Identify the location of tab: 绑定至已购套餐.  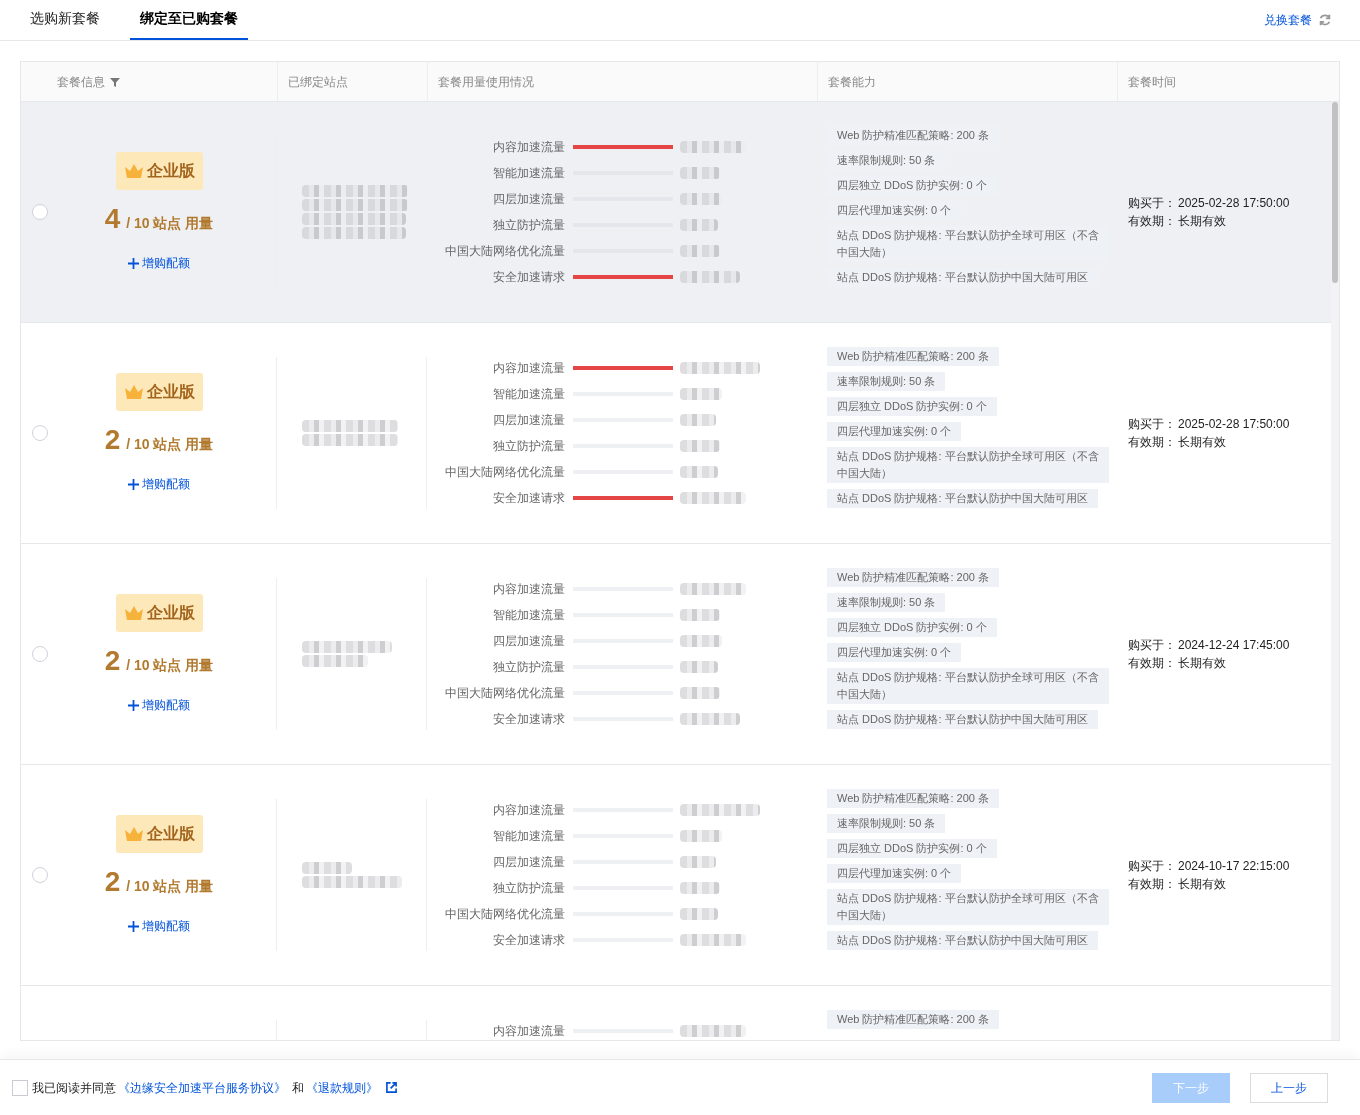
(189, 20).